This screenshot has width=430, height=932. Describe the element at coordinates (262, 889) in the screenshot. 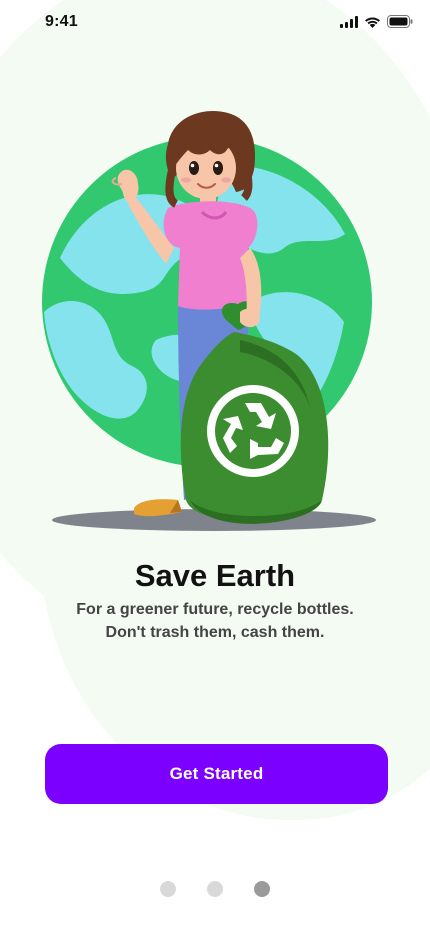

I see `pager-dot-active` at that location.